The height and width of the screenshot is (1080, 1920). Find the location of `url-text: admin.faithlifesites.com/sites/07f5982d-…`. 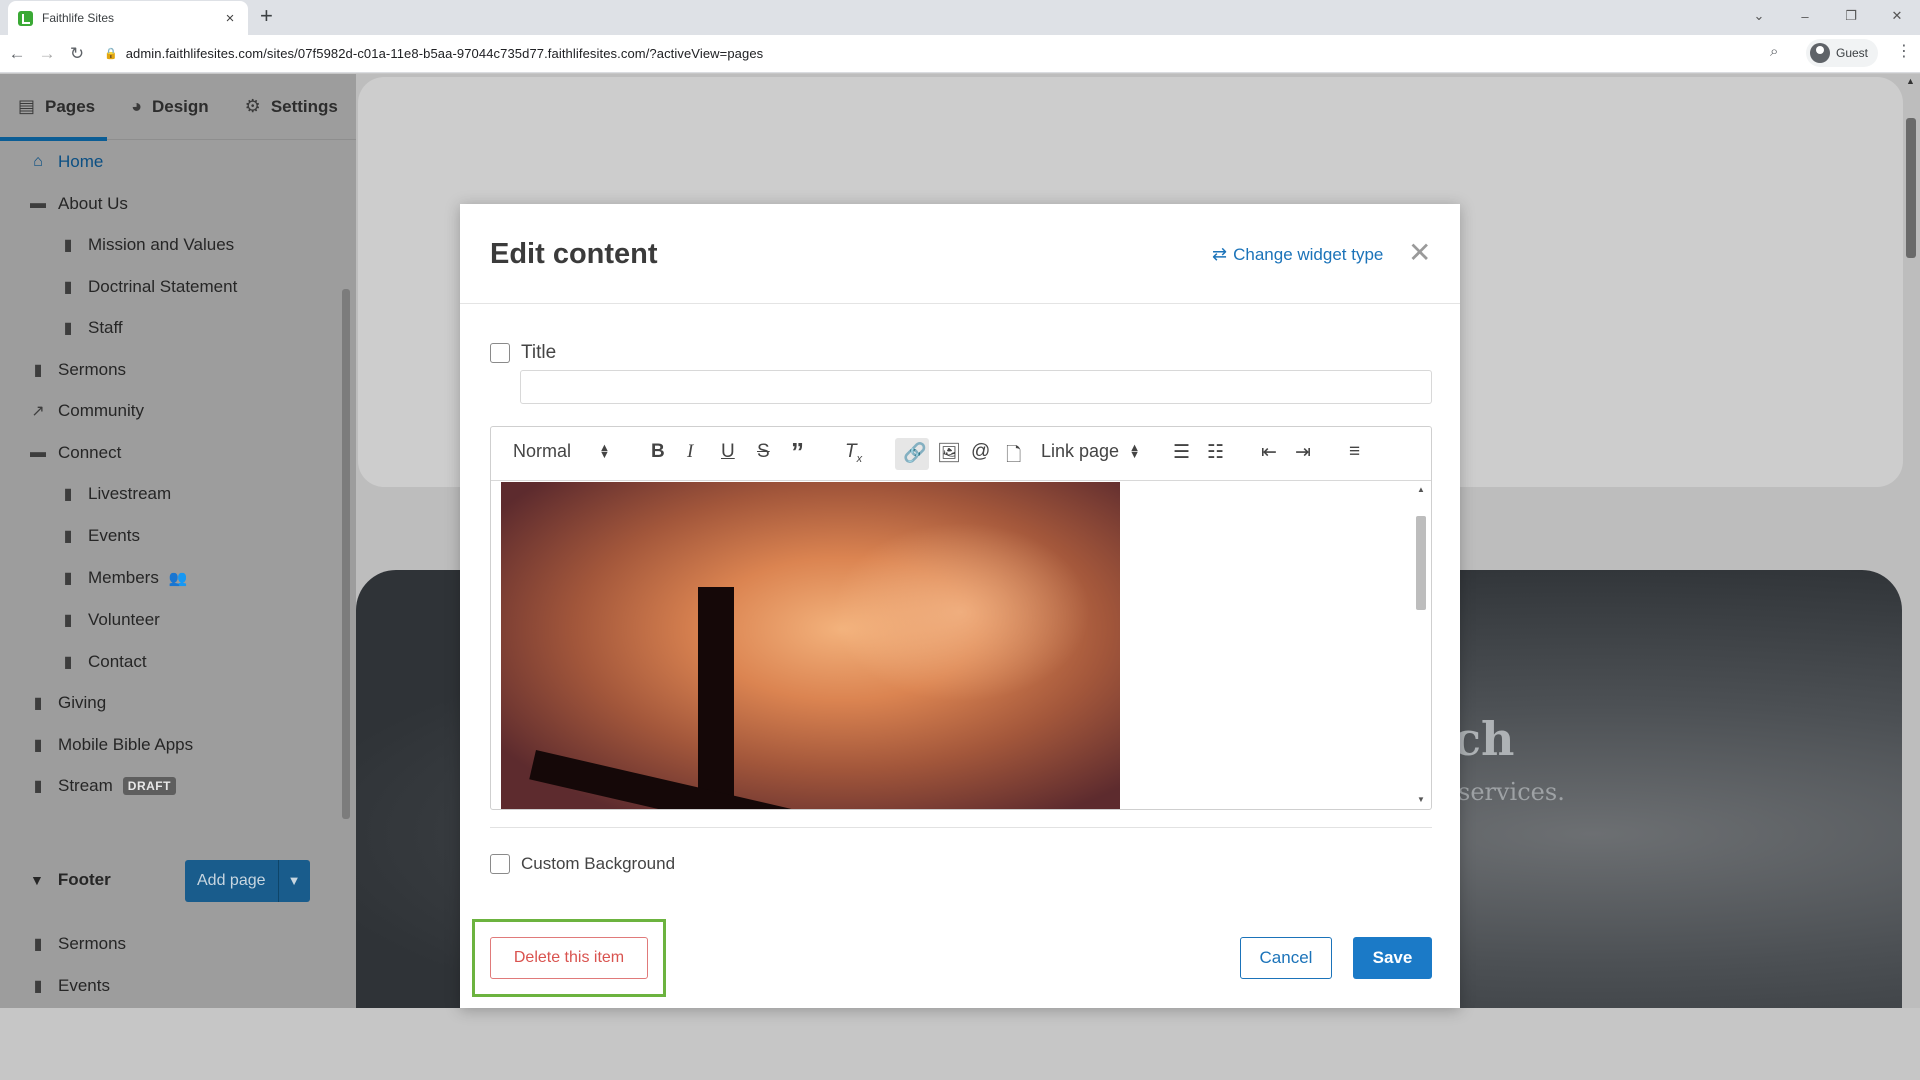

url-text: admin.faithlifesites.com/sites/07f5982d-… is located at coordinates (444, 53).